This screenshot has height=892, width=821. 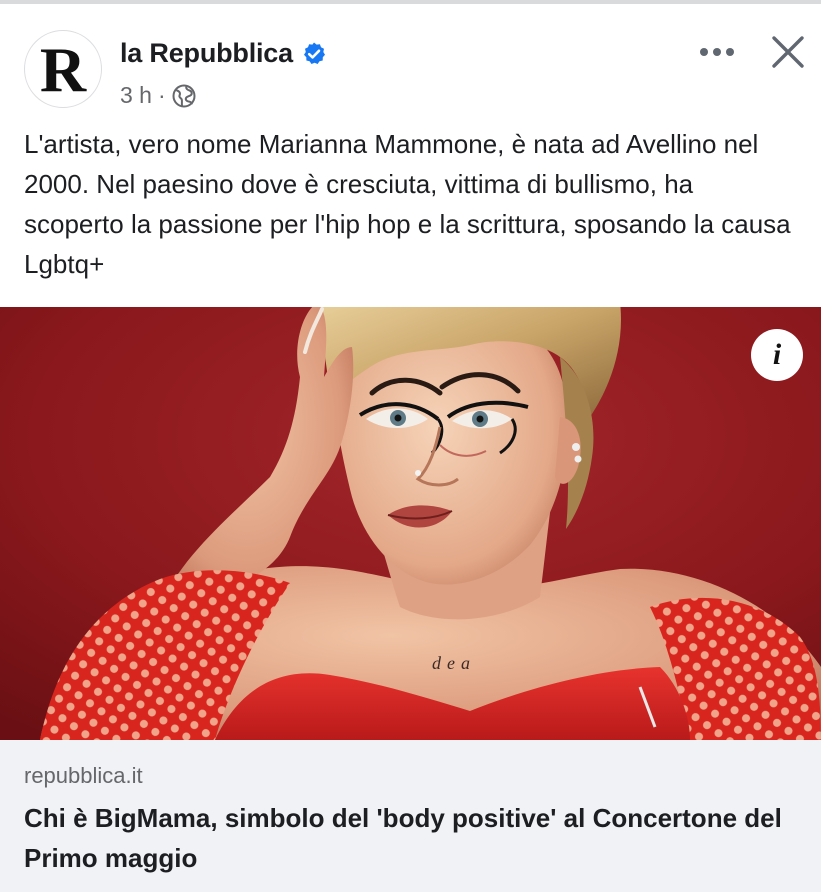 What do you see at coordinates (206, 53) in the screenshot?
I see `page-name: la Repubblica` at bounding box center [206, 53].